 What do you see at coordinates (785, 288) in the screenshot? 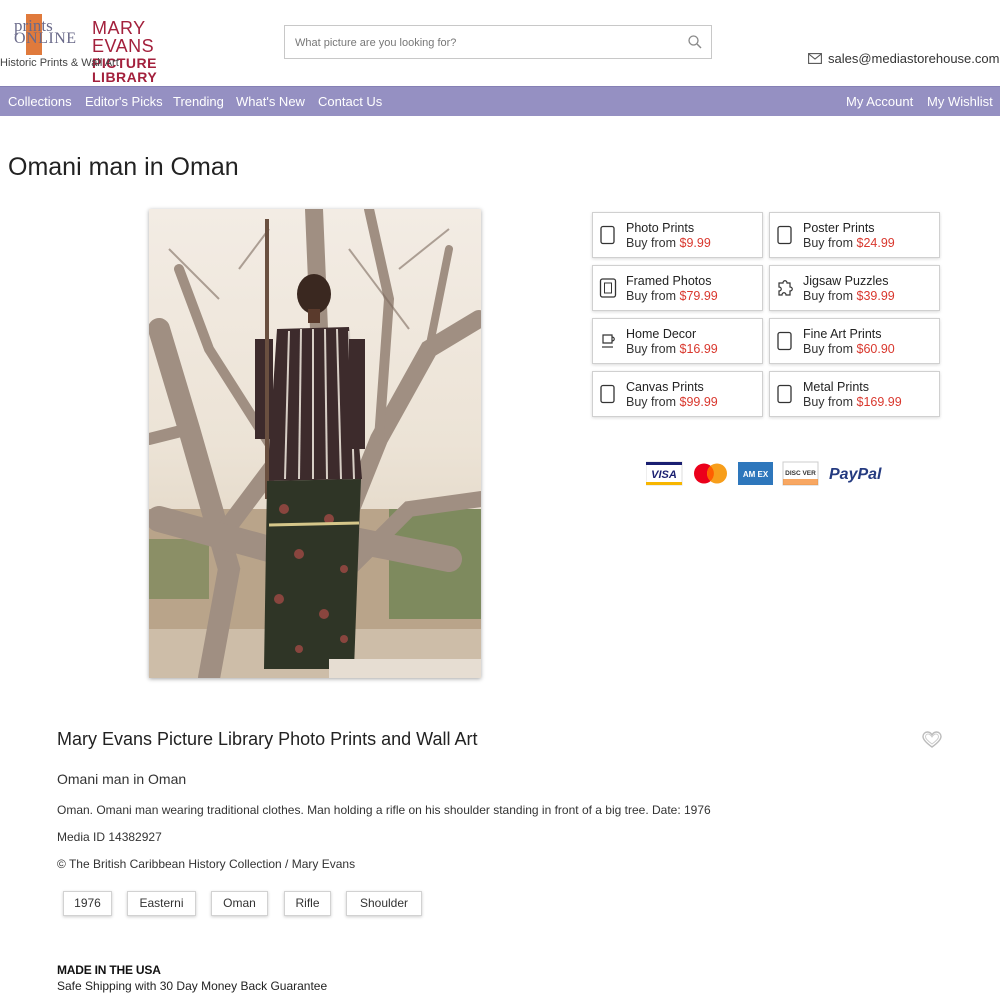
I see `puzzle-icon` at bounding box center [785, 288].